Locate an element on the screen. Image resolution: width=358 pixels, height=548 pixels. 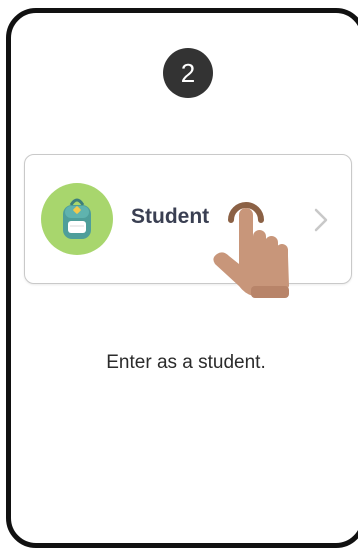
backpack-icon is located at coordinates (77, 219).